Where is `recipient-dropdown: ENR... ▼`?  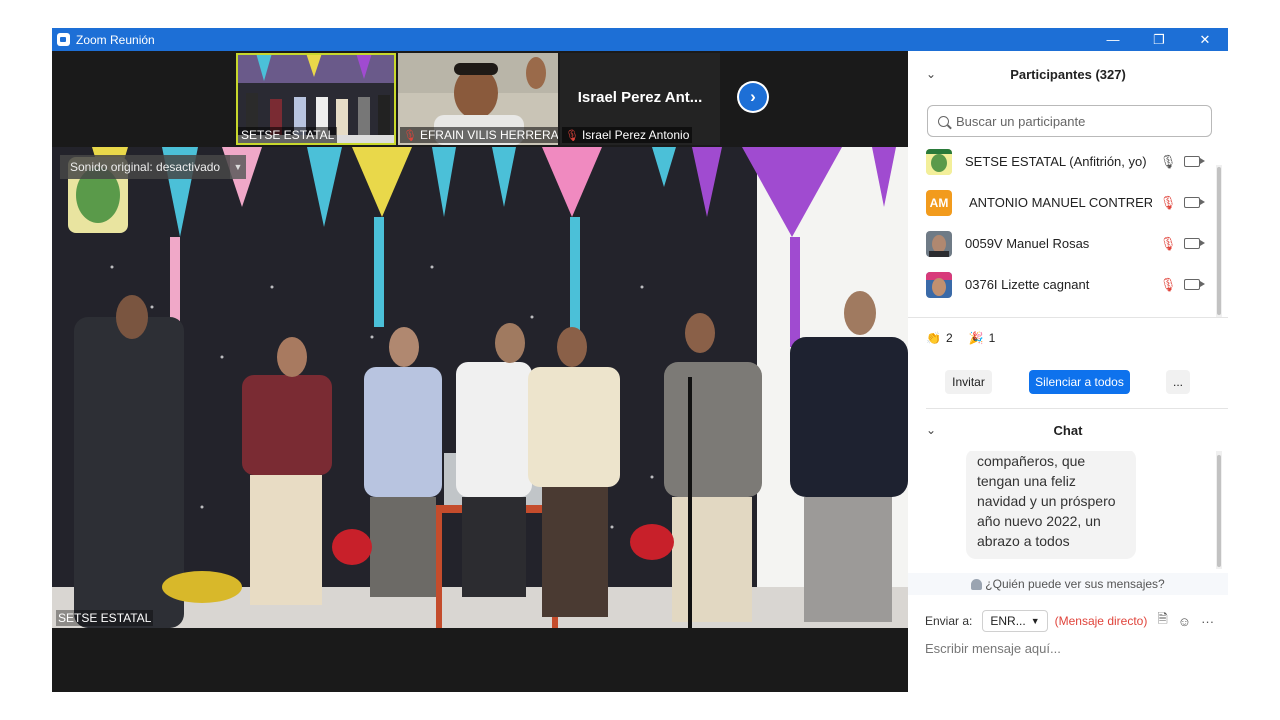
recipient-dropdown: ENR... ▼ is located at coordinates (1015, 621).